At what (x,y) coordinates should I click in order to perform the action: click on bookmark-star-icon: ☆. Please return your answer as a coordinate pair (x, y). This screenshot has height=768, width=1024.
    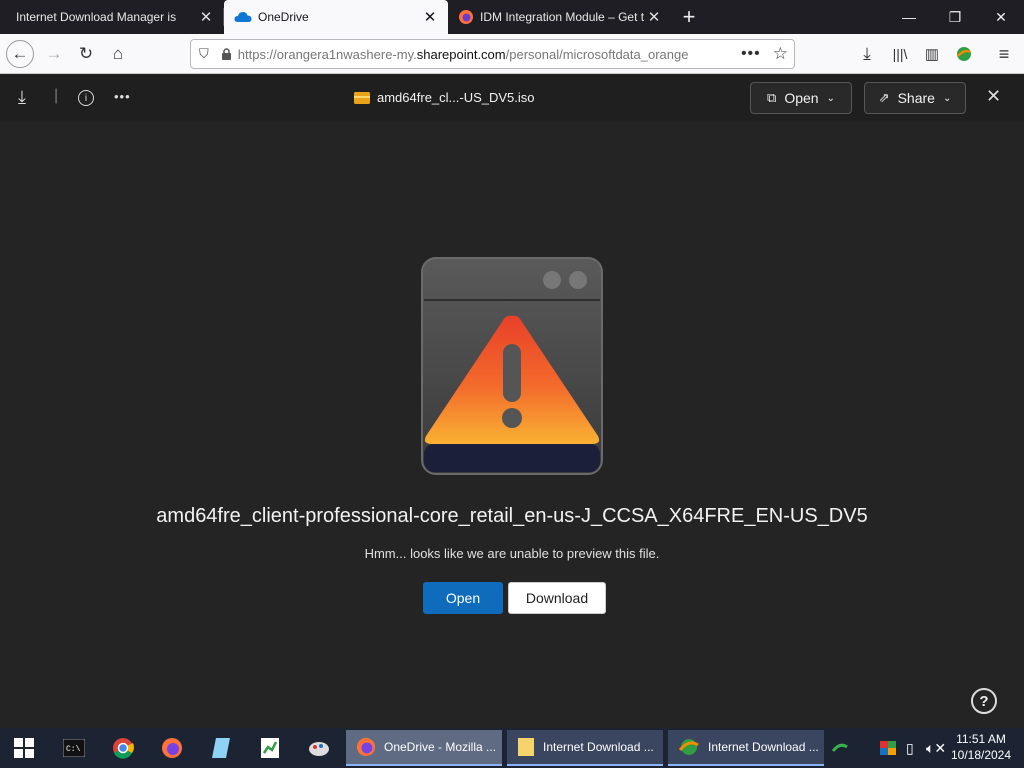
    Looking at the image, I should click on (780, 54).